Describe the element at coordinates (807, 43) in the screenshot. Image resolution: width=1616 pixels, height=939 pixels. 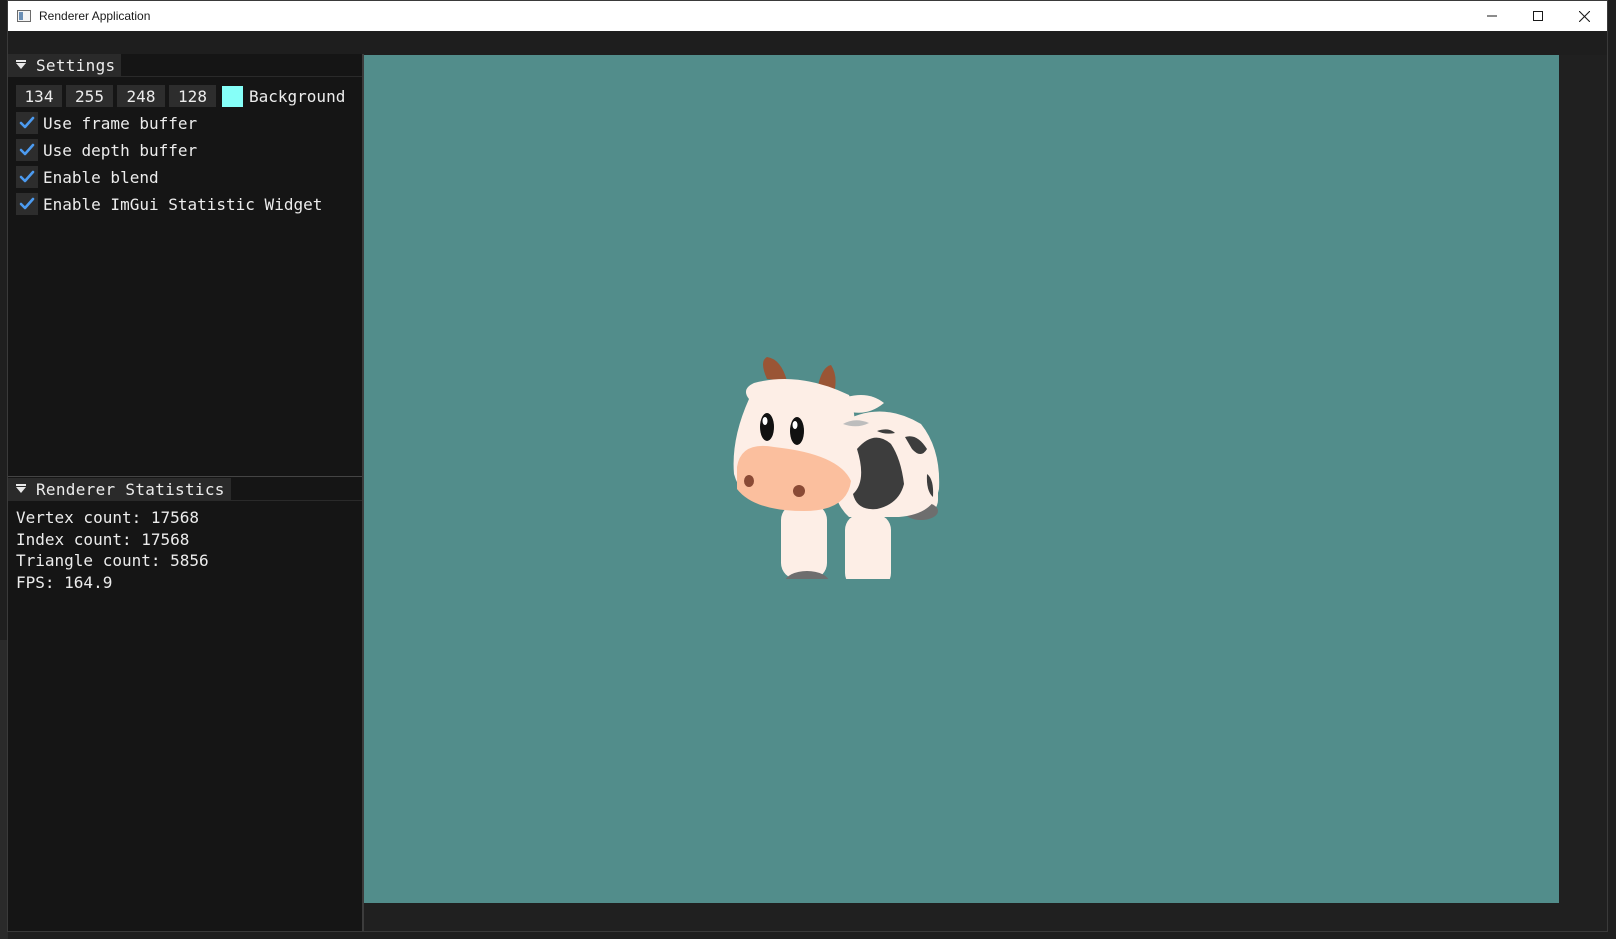
I see `top-strip` at that location.